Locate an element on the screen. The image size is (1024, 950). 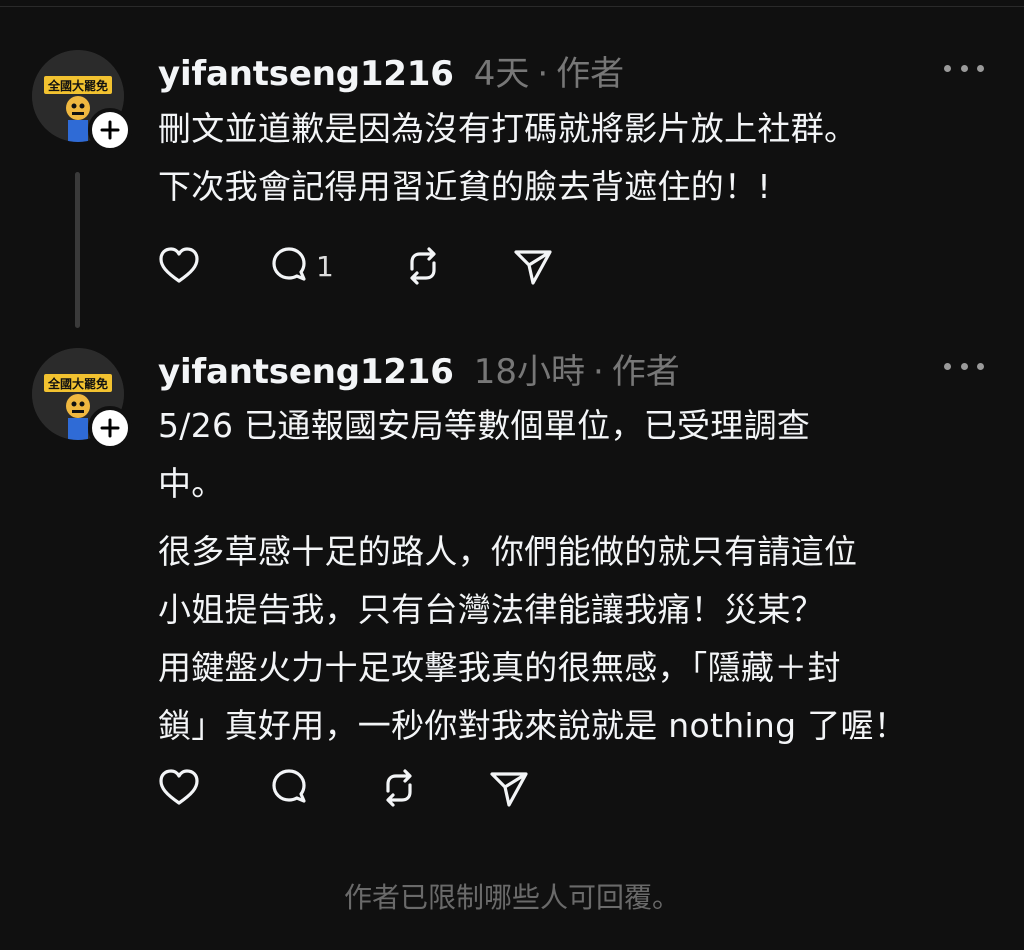
post-header: yifantseng1216 18小時 · 作者 is located at coordinates (419, 368).